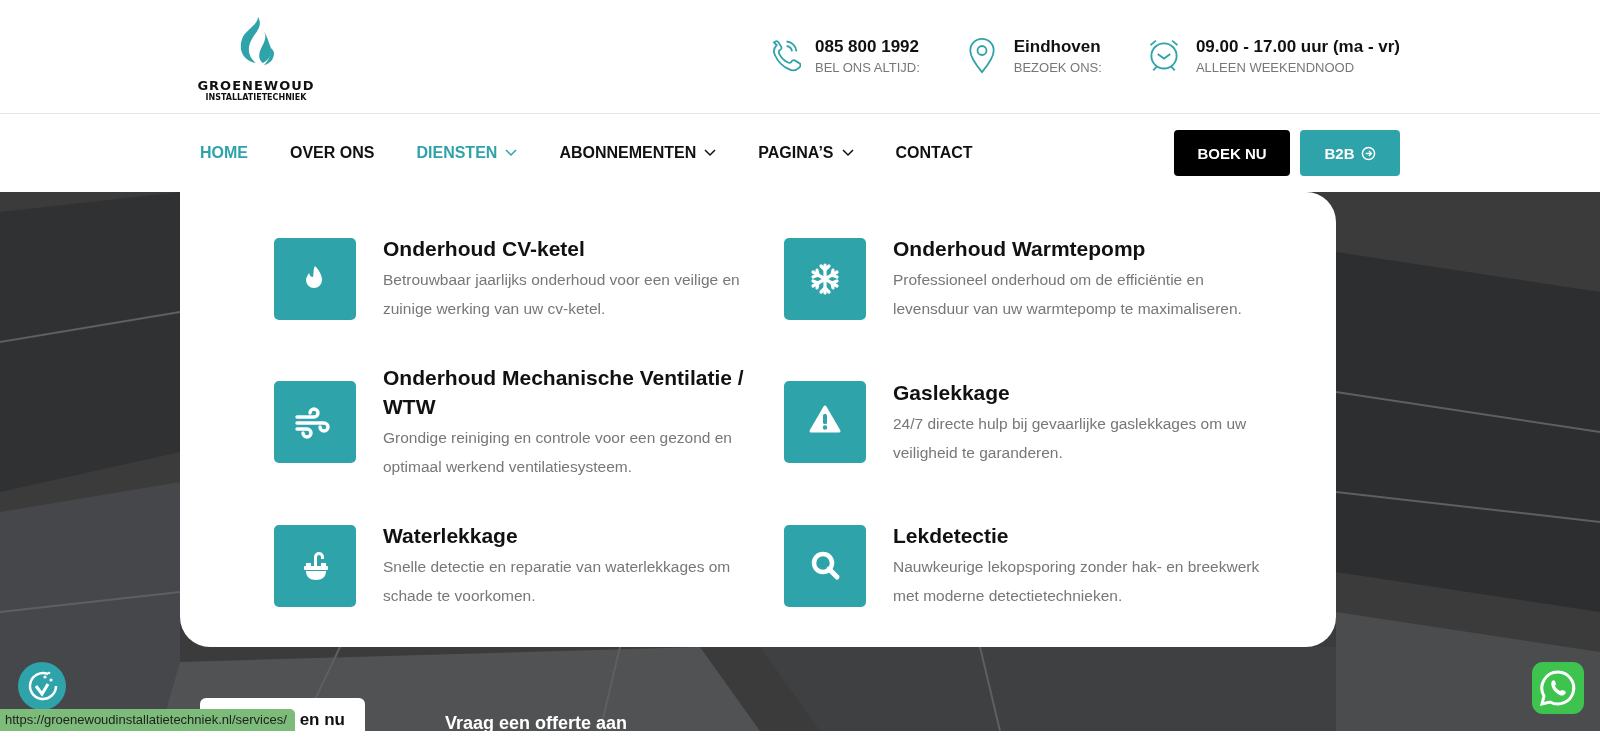 The width and height of the screenshot is (1600, 731). What do you see at coordinates (558, 452) in the screenshot?
I see `service-description: Grondige reiniging en controle voor een gezond en optimaal werkend ventilatiesysteem.` at bounding box center [558, 452].